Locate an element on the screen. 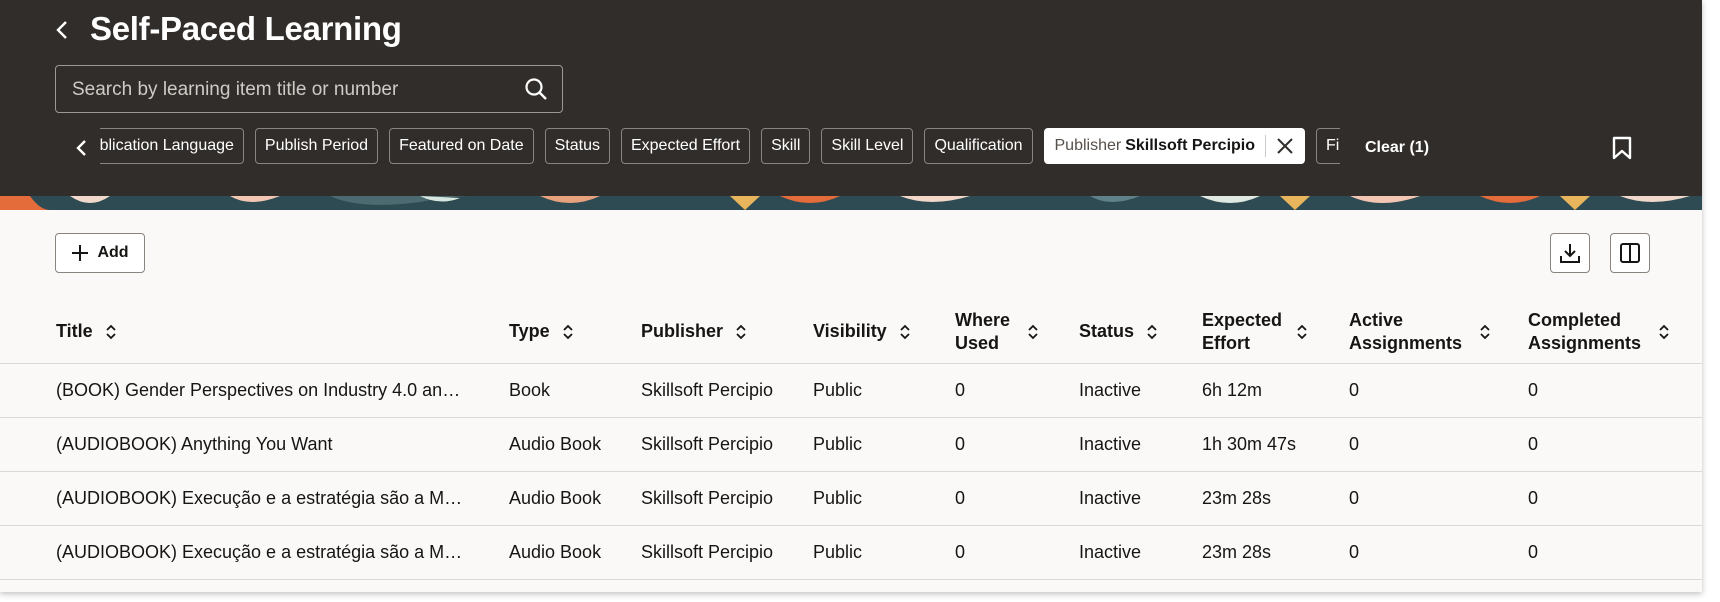  search-field is located at coordinates (309, 89).